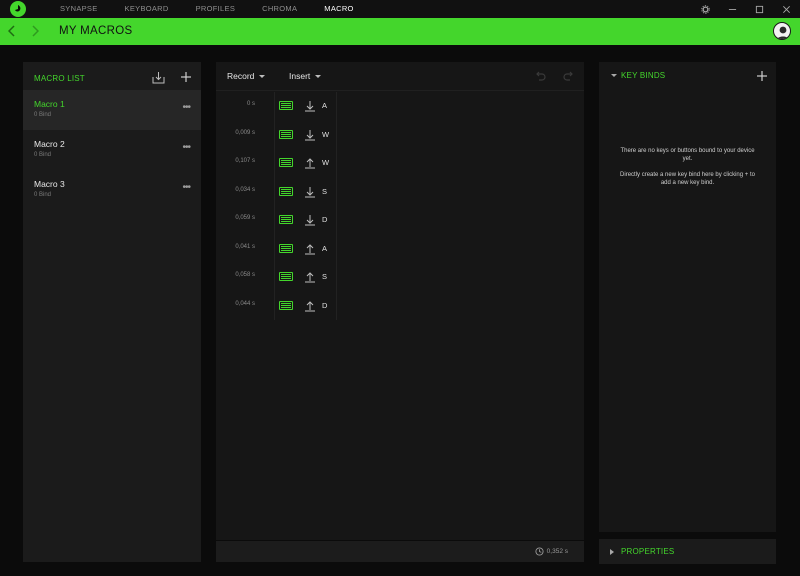 Image resolution: width=800 pixels, height=576 pixels. What do you see at coordinates (245, 218) in the screenshot?
I see `event-delay: 0,059 s` at bounding box center [245, 218].